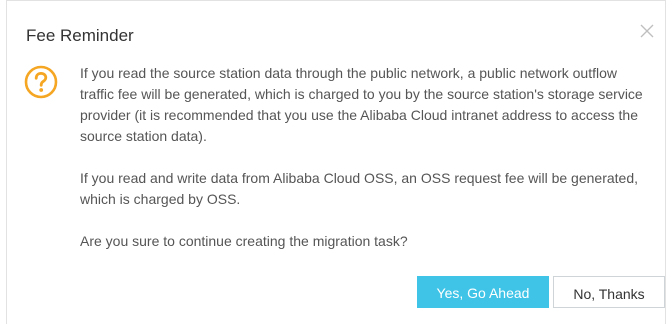 This screenshot has height=324, width=668. What do you see at coordinates (41, 82) in the screenshot?
I see `question-circle-icon` at bounding box center [41, 82].